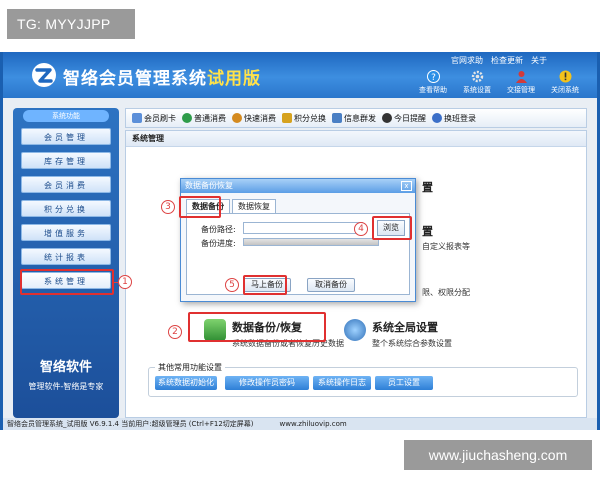 This screenshot has width=600, height=480. I want to click on close-icon: x, so click(406, 186).